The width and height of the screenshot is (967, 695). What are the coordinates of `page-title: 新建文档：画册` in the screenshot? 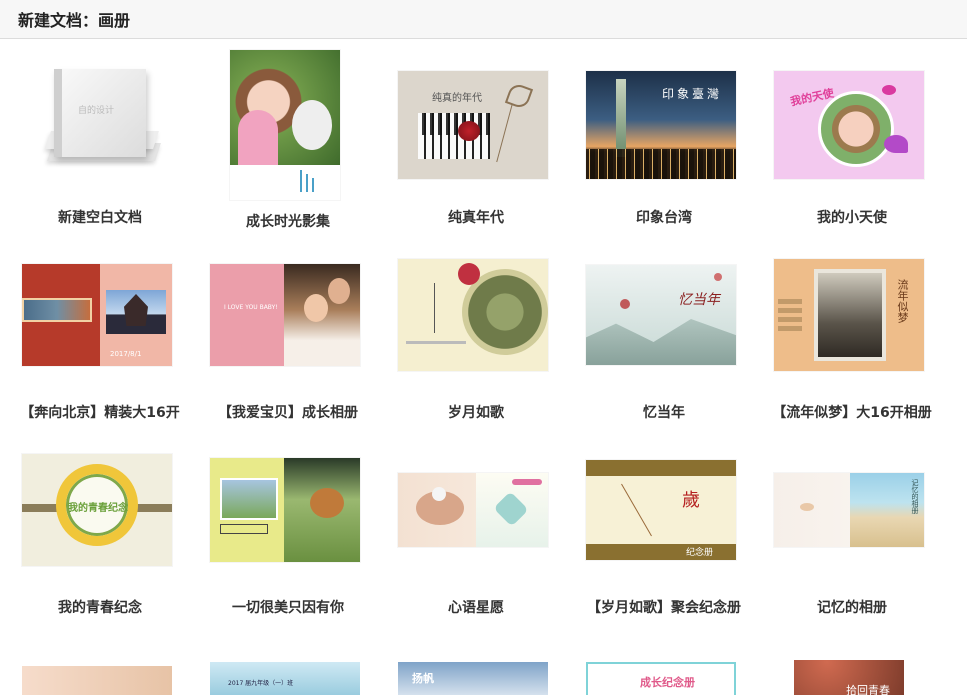 It's located at (74, 20).